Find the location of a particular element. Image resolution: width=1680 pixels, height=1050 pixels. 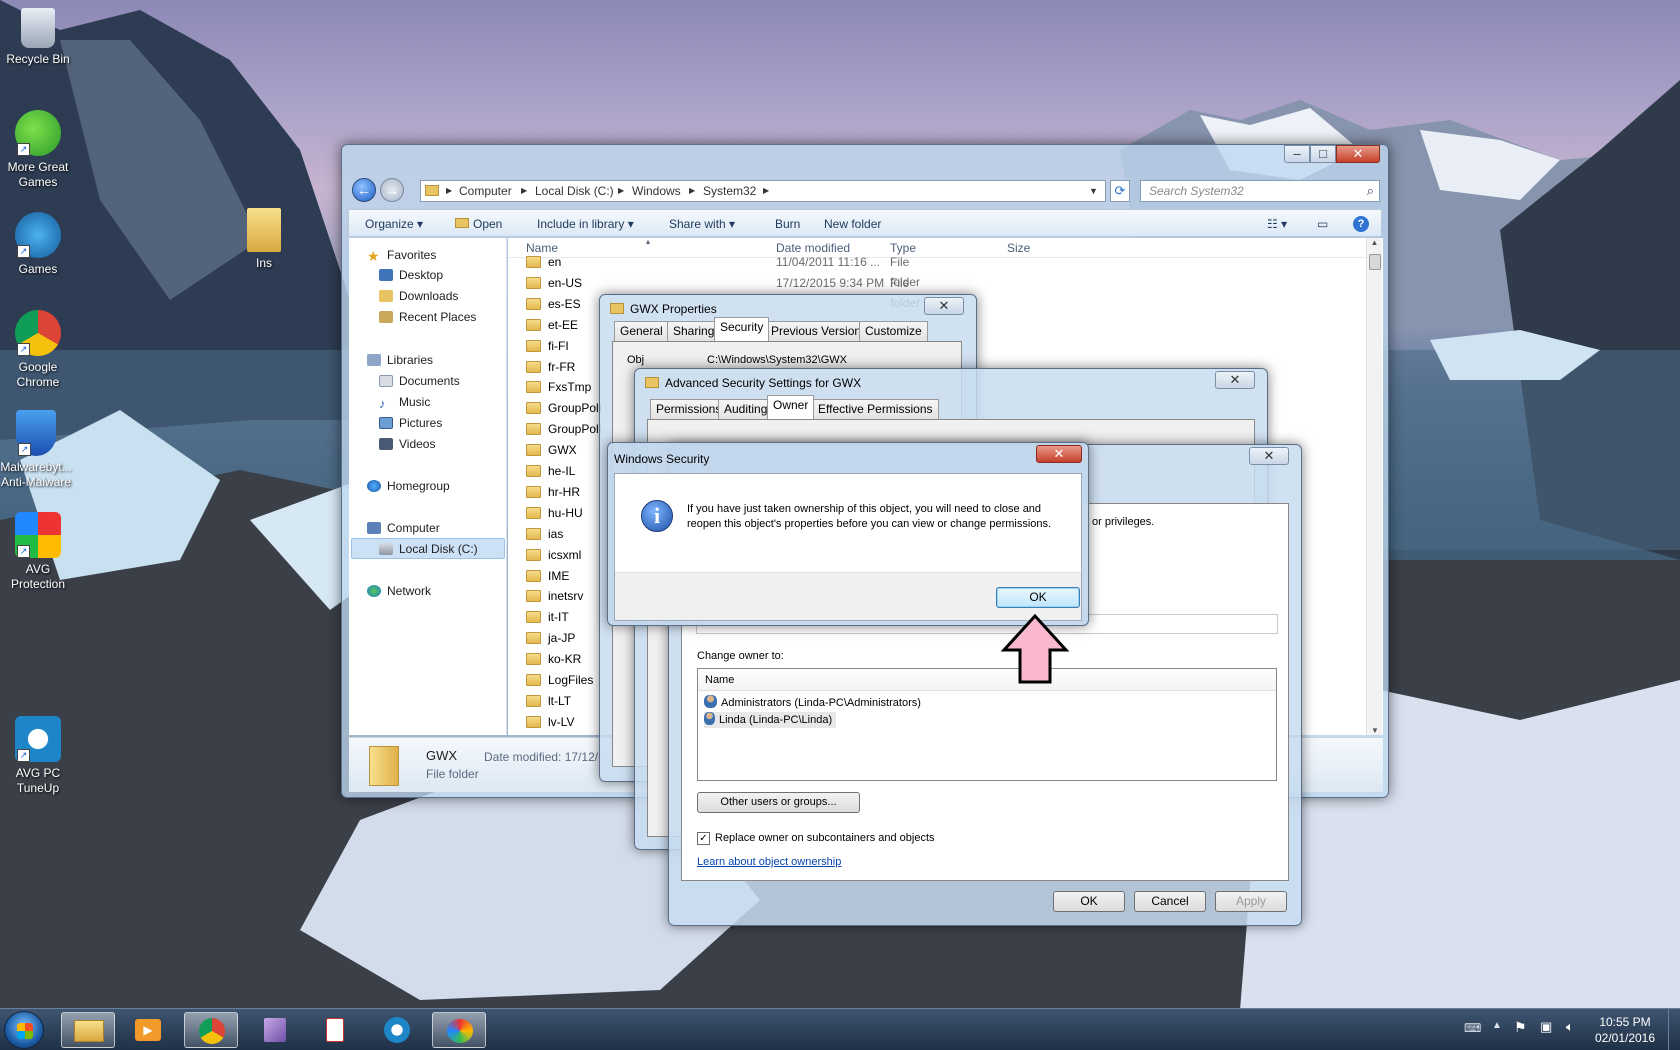

breadcrumb-local-disk: Local Disk (C:) is located at coordinates (574, 191).